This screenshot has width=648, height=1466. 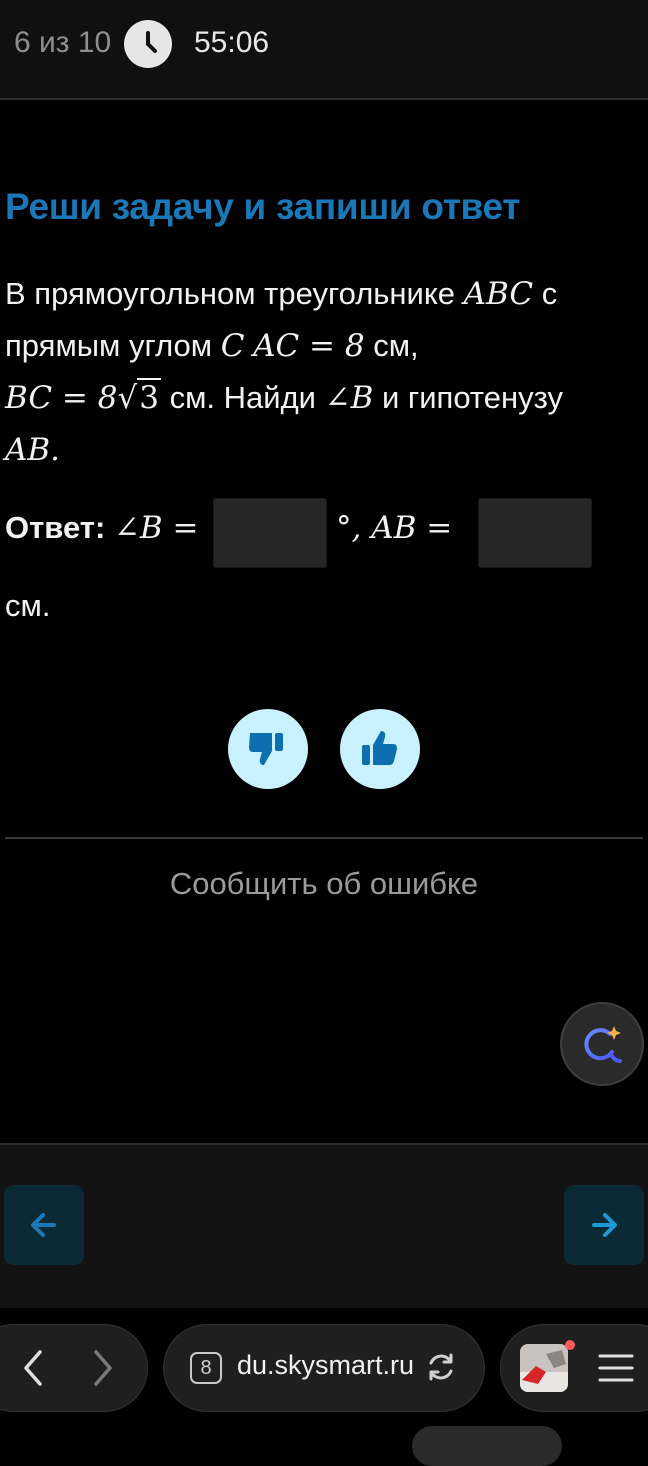 What do you see at coordinates (487, 1446) in the screenshot?
I see `gesture-handle` at bounding box center [487, 1446].